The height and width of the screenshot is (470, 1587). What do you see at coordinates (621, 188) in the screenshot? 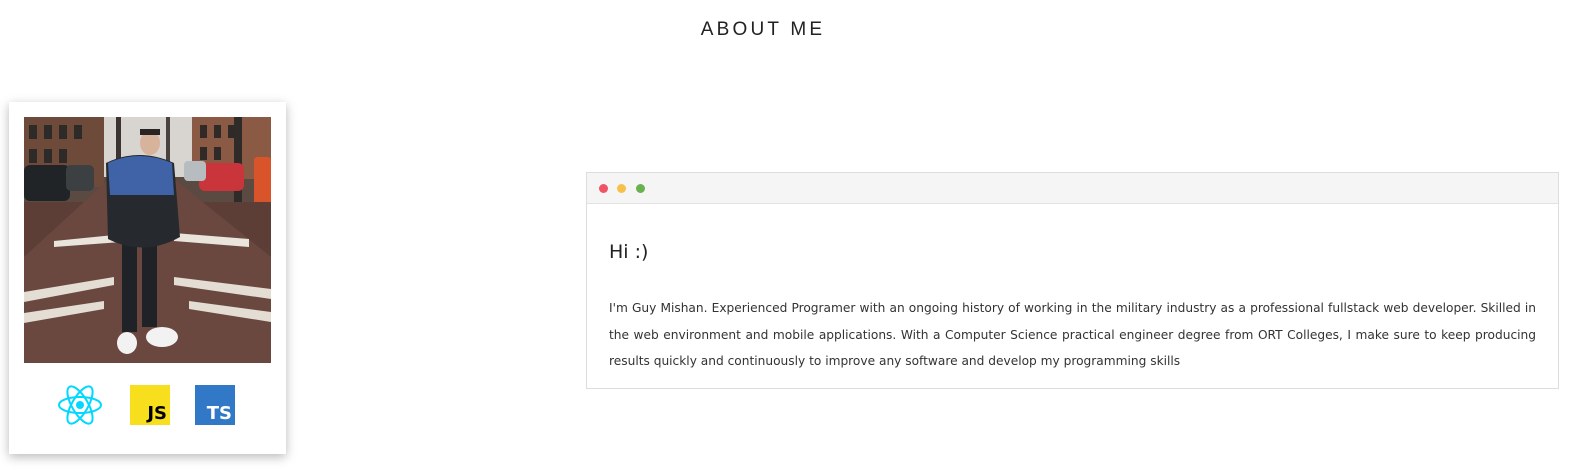
I see `minimize-dot-icon` at bounding box center [621, 188].